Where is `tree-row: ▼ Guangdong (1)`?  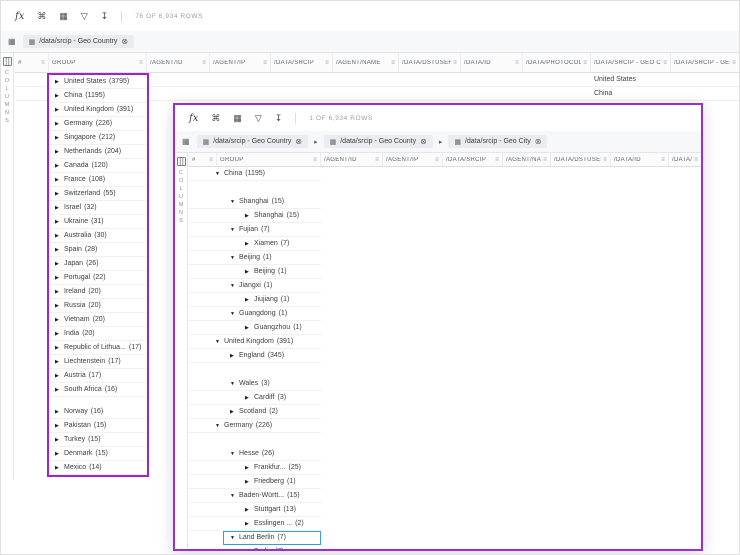 tree-row: ▼ Guangdong (1) is located at coordinates (255, 314).